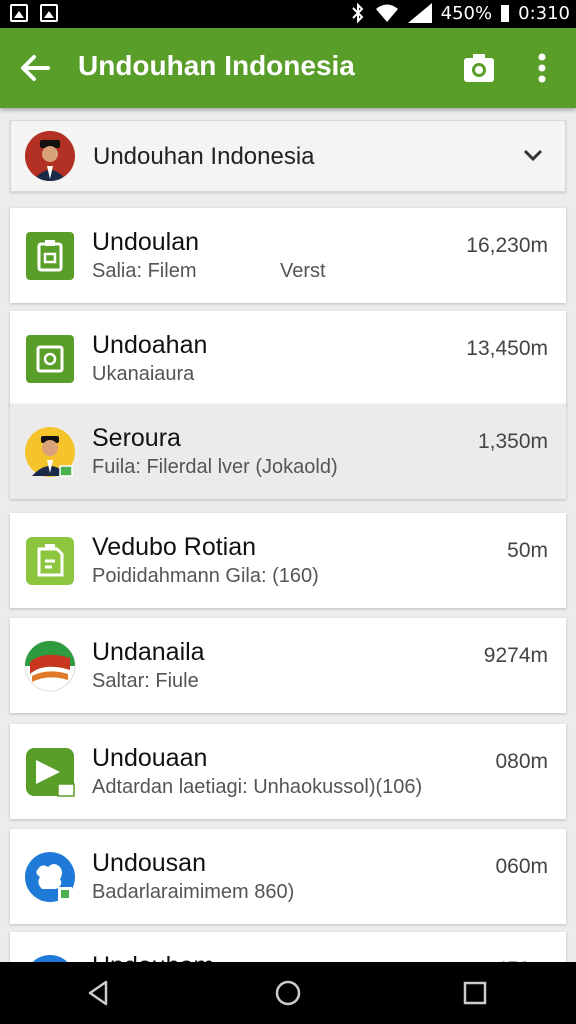 The width and height of the screenshot is (576, 1024). I want to click on chevron-down-icon, so click(533, 157).